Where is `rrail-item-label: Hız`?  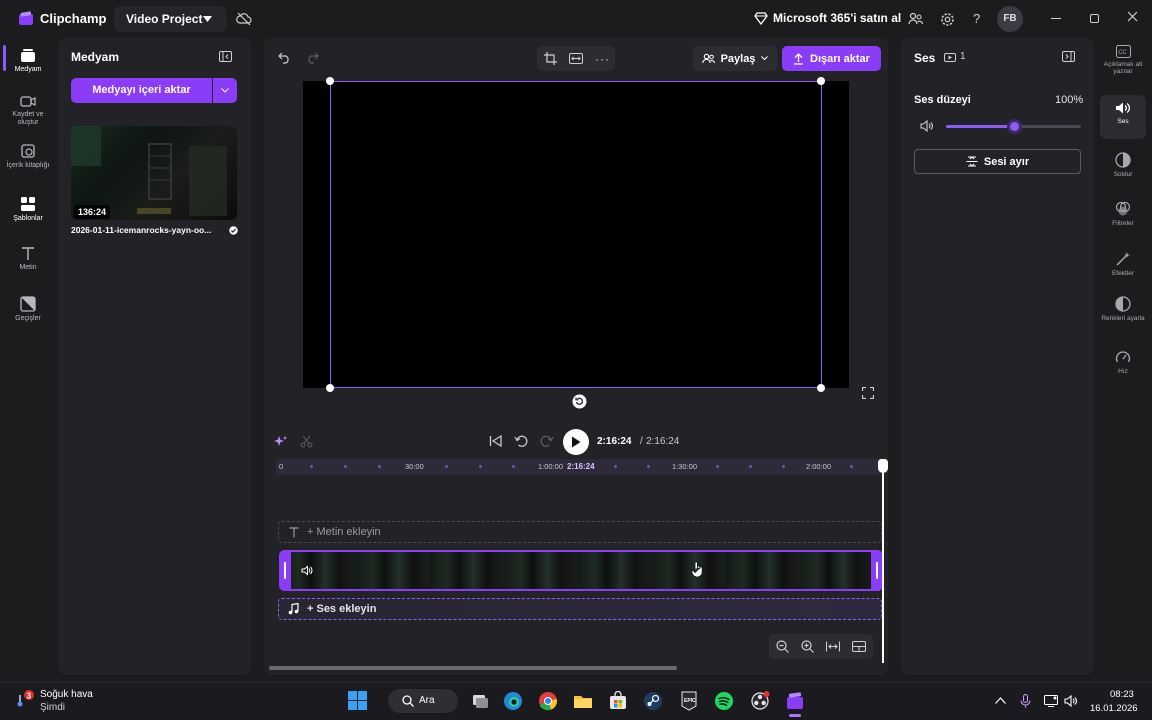
rrail-item-label: Hız is located at coordinates (1123, 371).